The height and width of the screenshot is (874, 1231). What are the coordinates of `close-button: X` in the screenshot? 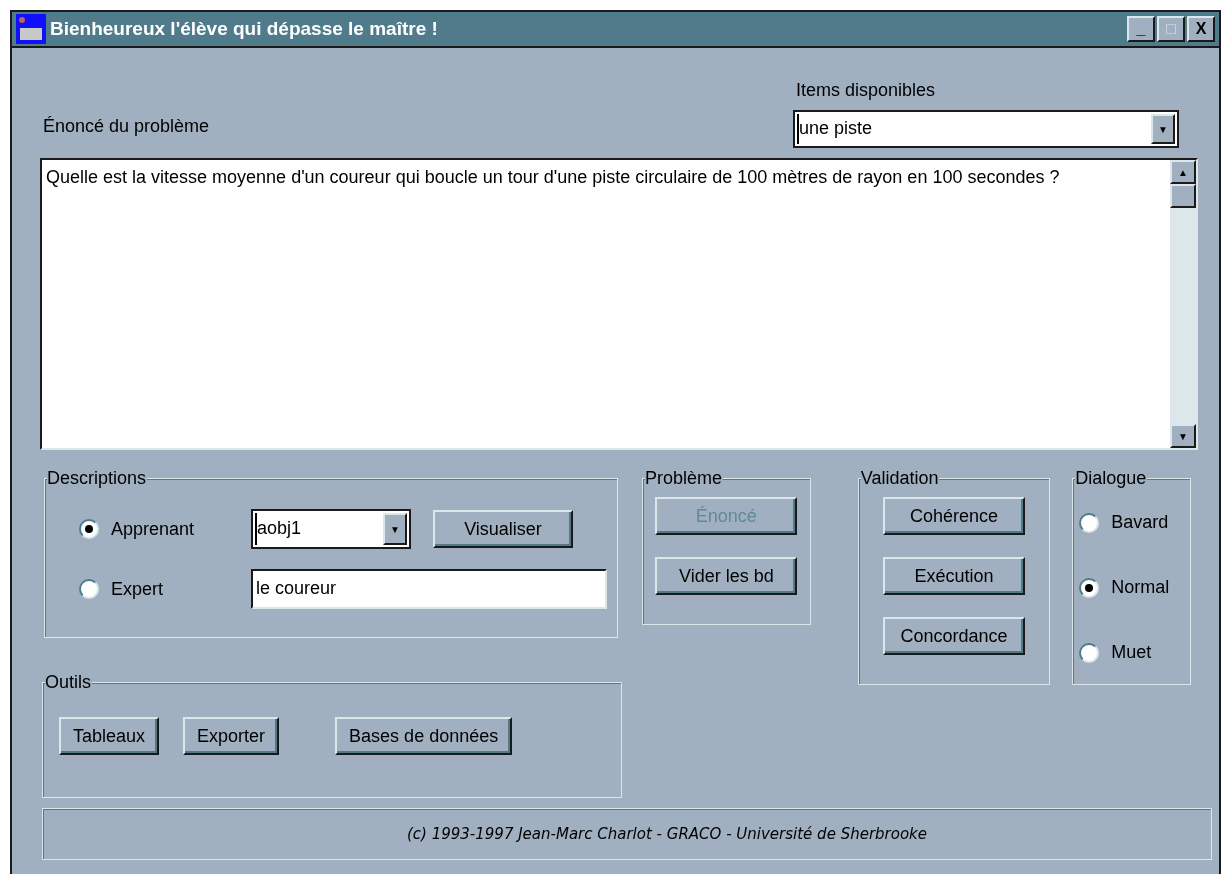 It's located at (1201, 29).